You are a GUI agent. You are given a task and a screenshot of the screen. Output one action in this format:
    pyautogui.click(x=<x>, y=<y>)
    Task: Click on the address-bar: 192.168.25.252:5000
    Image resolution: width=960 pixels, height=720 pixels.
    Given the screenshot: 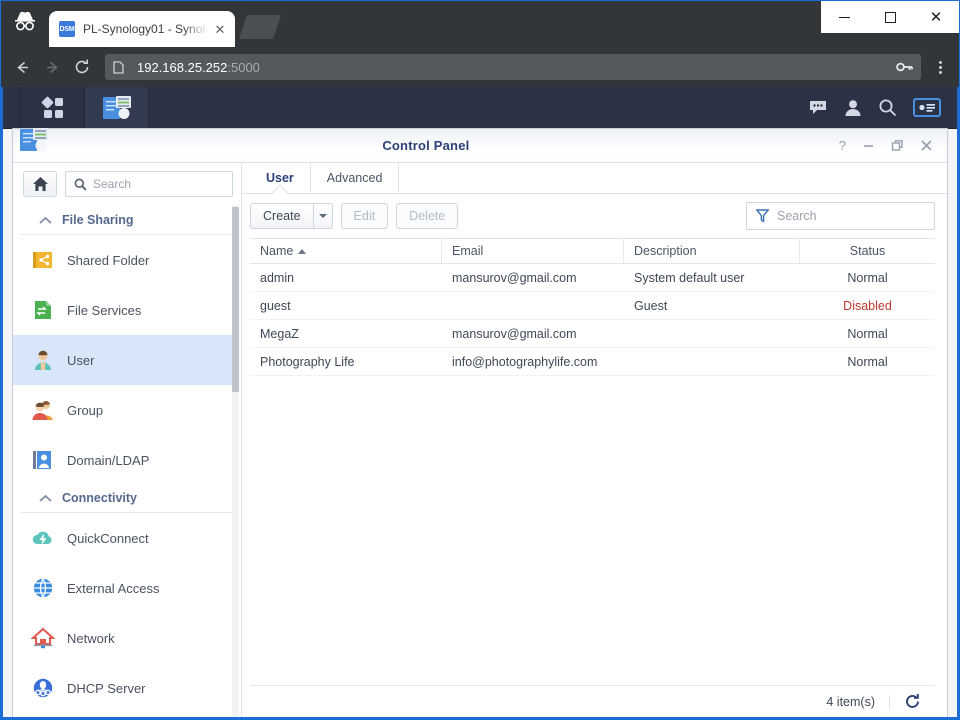 What is the action you would take?
    pyautogui.click(x=513, y=67)
    